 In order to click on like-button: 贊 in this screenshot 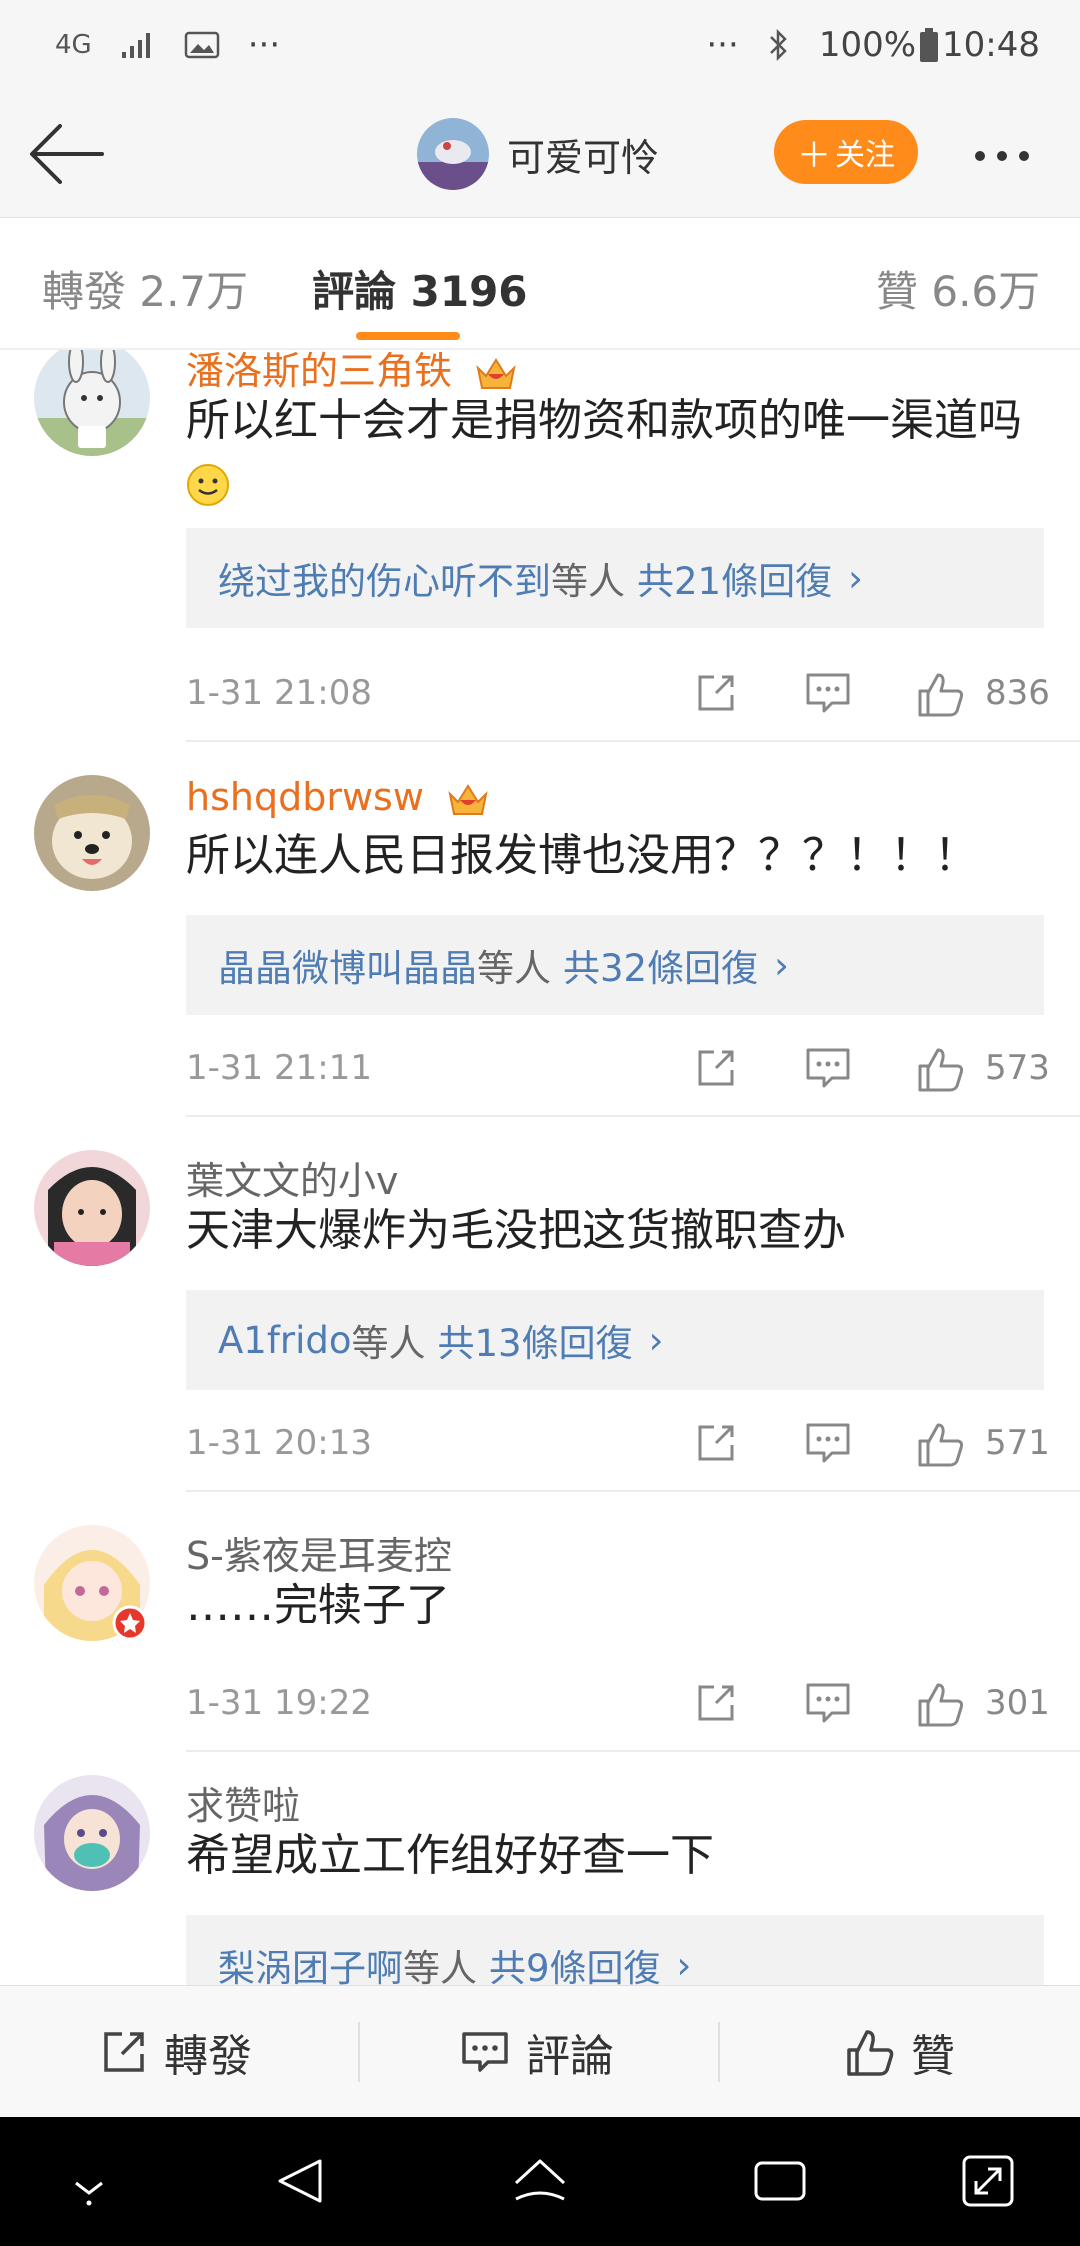, I will do `click(900, 2052)`.